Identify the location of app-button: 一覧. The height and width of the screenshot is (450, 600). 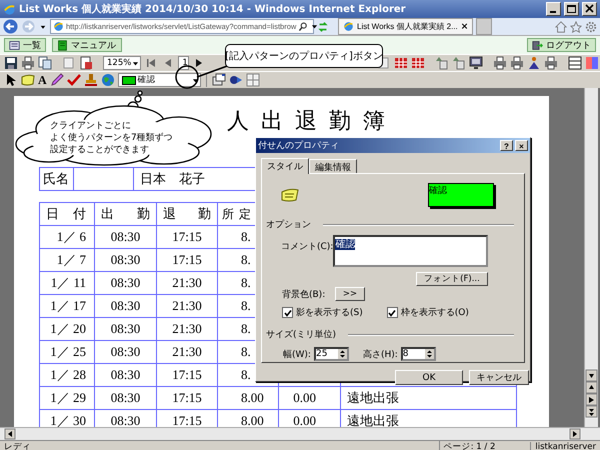
(25, 45).